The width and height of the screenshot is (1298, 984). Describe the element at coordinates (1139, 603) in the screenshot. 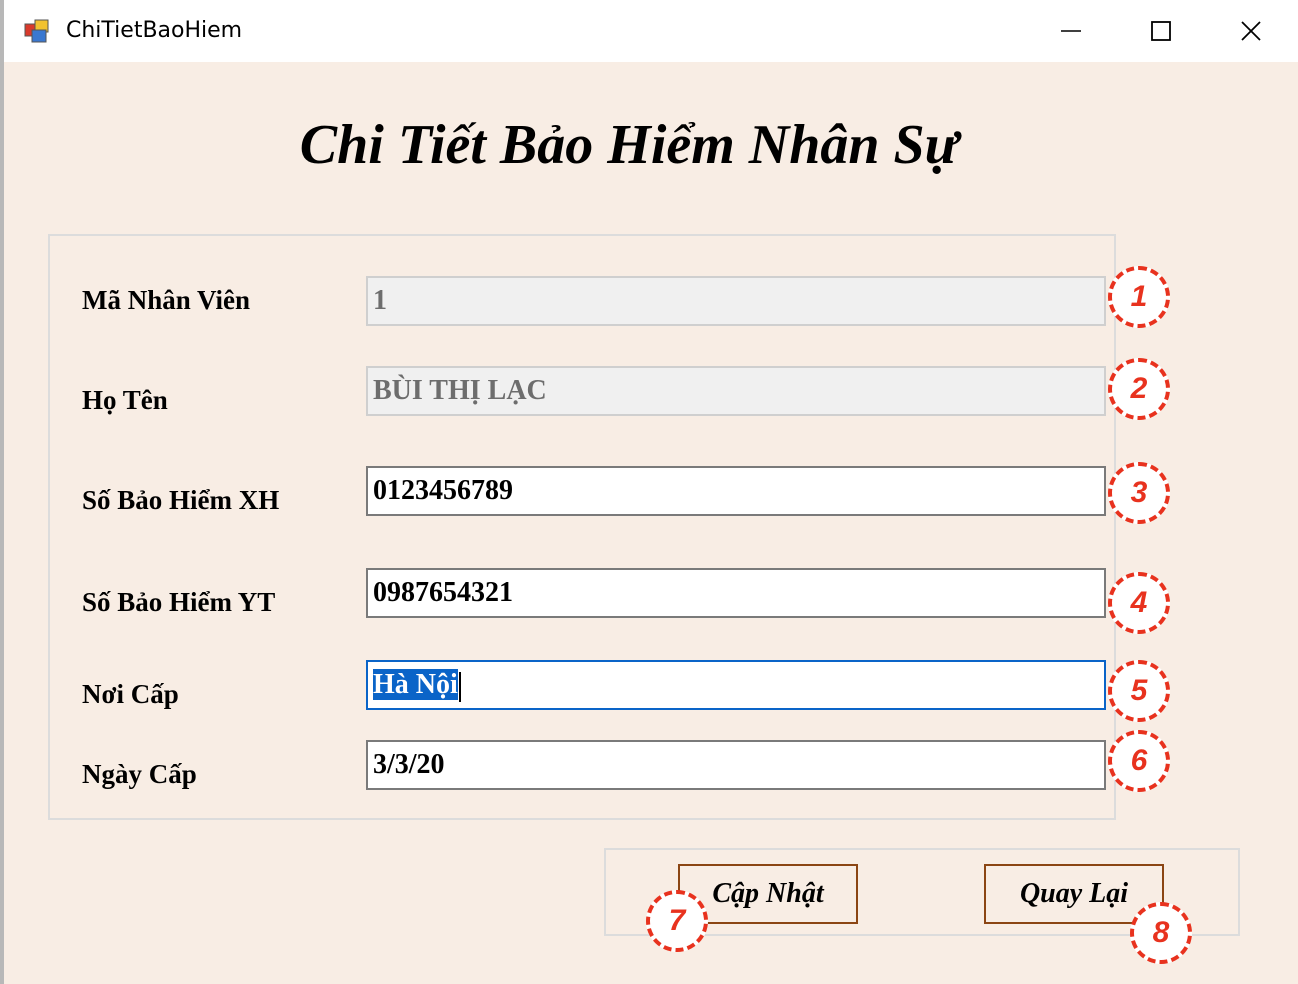

I see `marker-4: 4` at that location.